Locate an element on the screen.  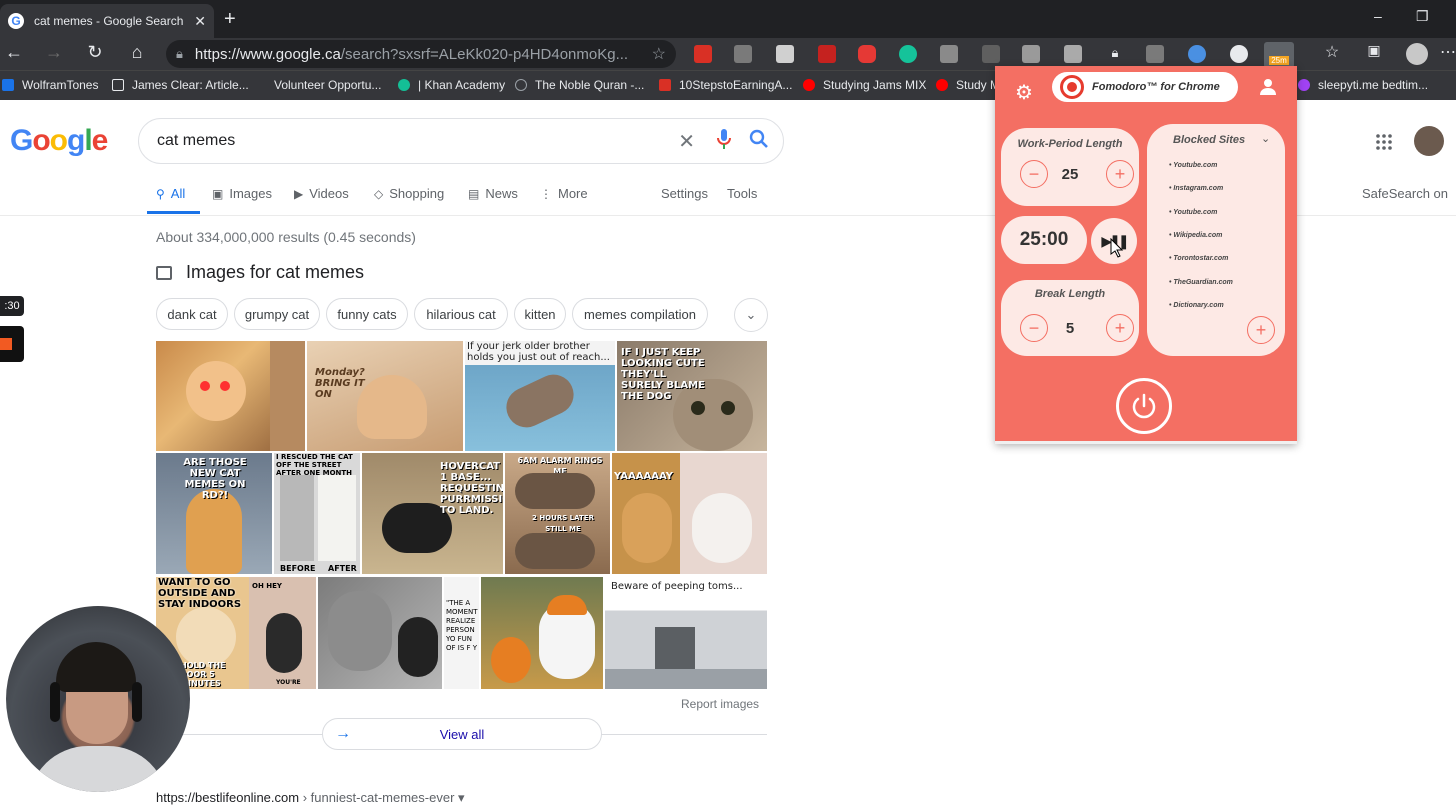
tab-close-icon: ✕ is located at coordinates (200, 21).